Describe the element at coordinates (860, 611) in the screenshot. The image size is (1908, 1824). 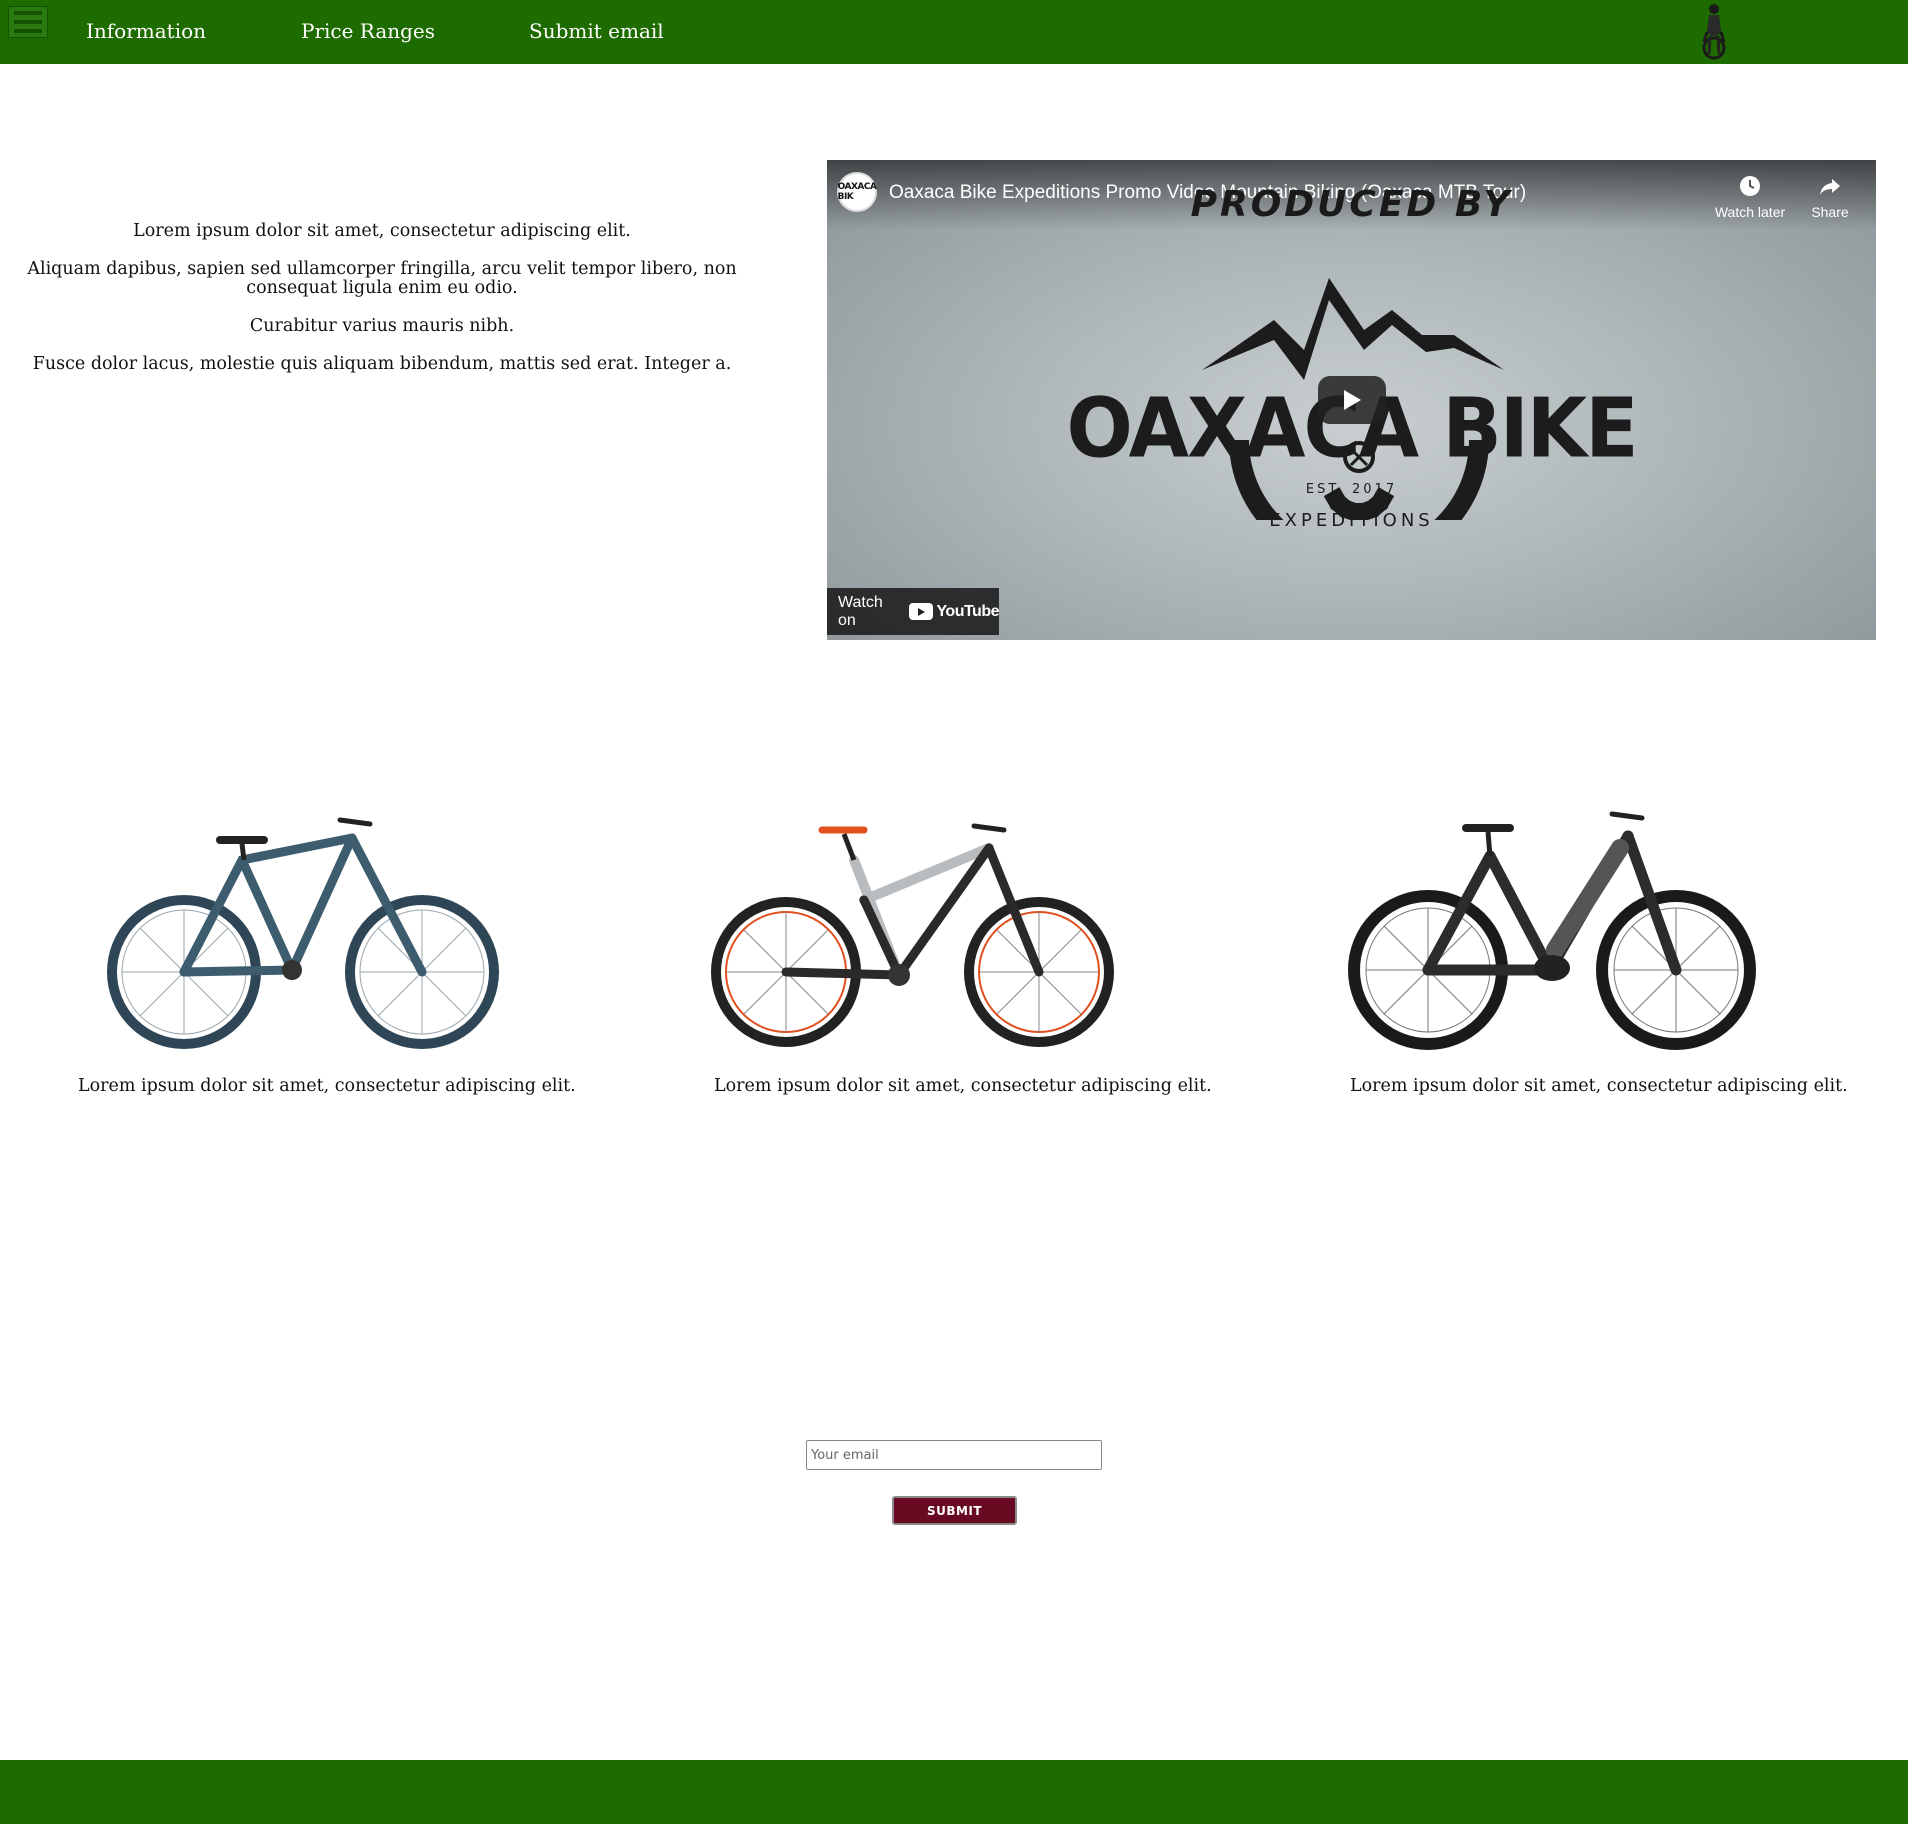
I see `watch-on-label: Watch on` at that location.